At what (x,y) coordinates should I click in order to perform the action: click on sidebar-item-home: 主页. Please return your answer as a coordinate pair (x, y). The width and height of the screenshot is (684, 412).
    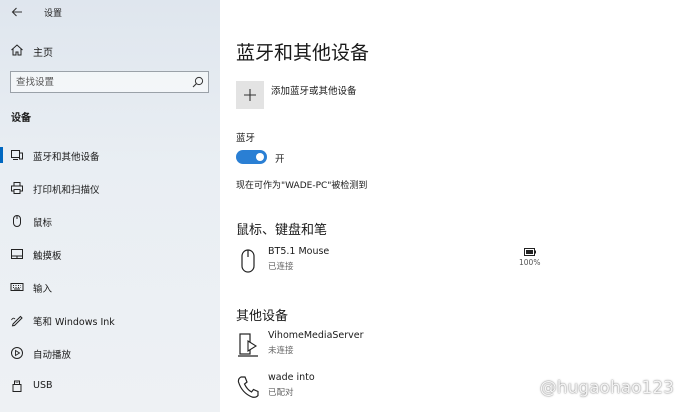
    Looking at the image, I should click on (110, 50).